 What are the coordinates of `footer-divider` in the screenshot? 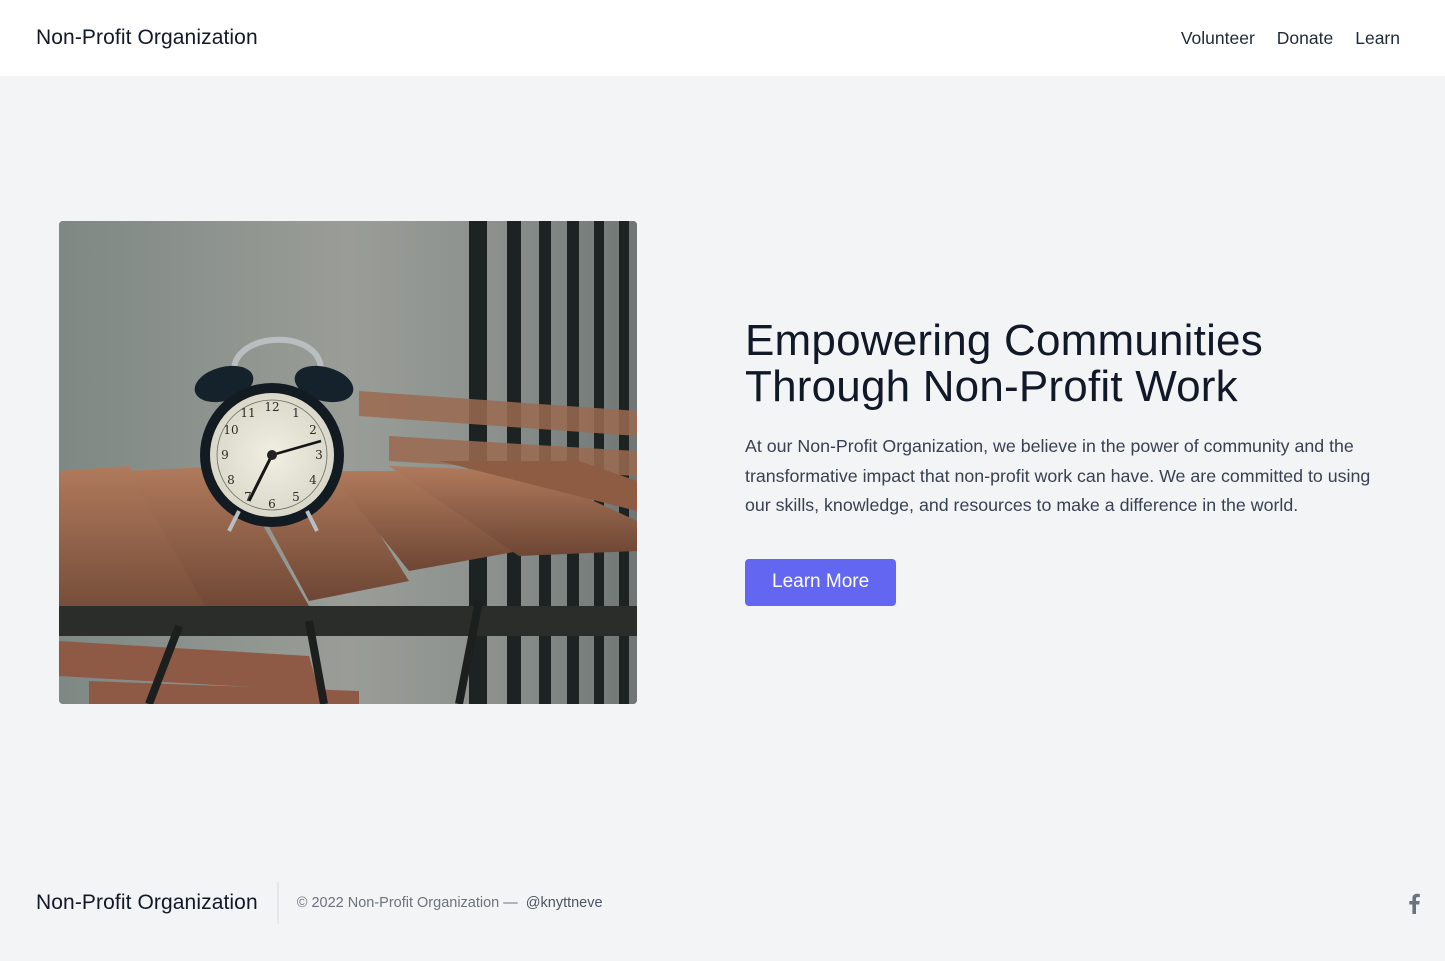 It's located at (277, 903).